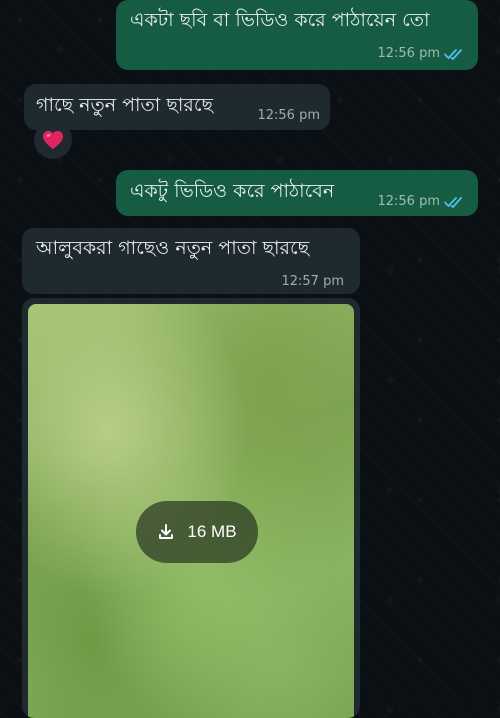 The image size is (500, 718). Describe the element at coordinates (312, 281) in the screenshot. I see `message-time: 12:57 pm` at that location.